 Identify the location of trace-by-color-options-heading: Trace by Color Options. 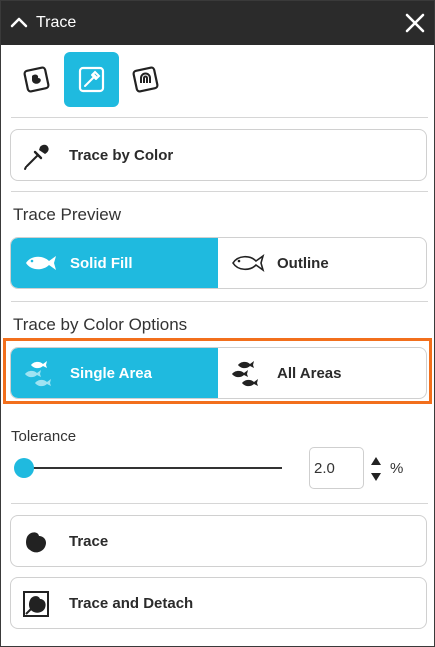
(100, 324).